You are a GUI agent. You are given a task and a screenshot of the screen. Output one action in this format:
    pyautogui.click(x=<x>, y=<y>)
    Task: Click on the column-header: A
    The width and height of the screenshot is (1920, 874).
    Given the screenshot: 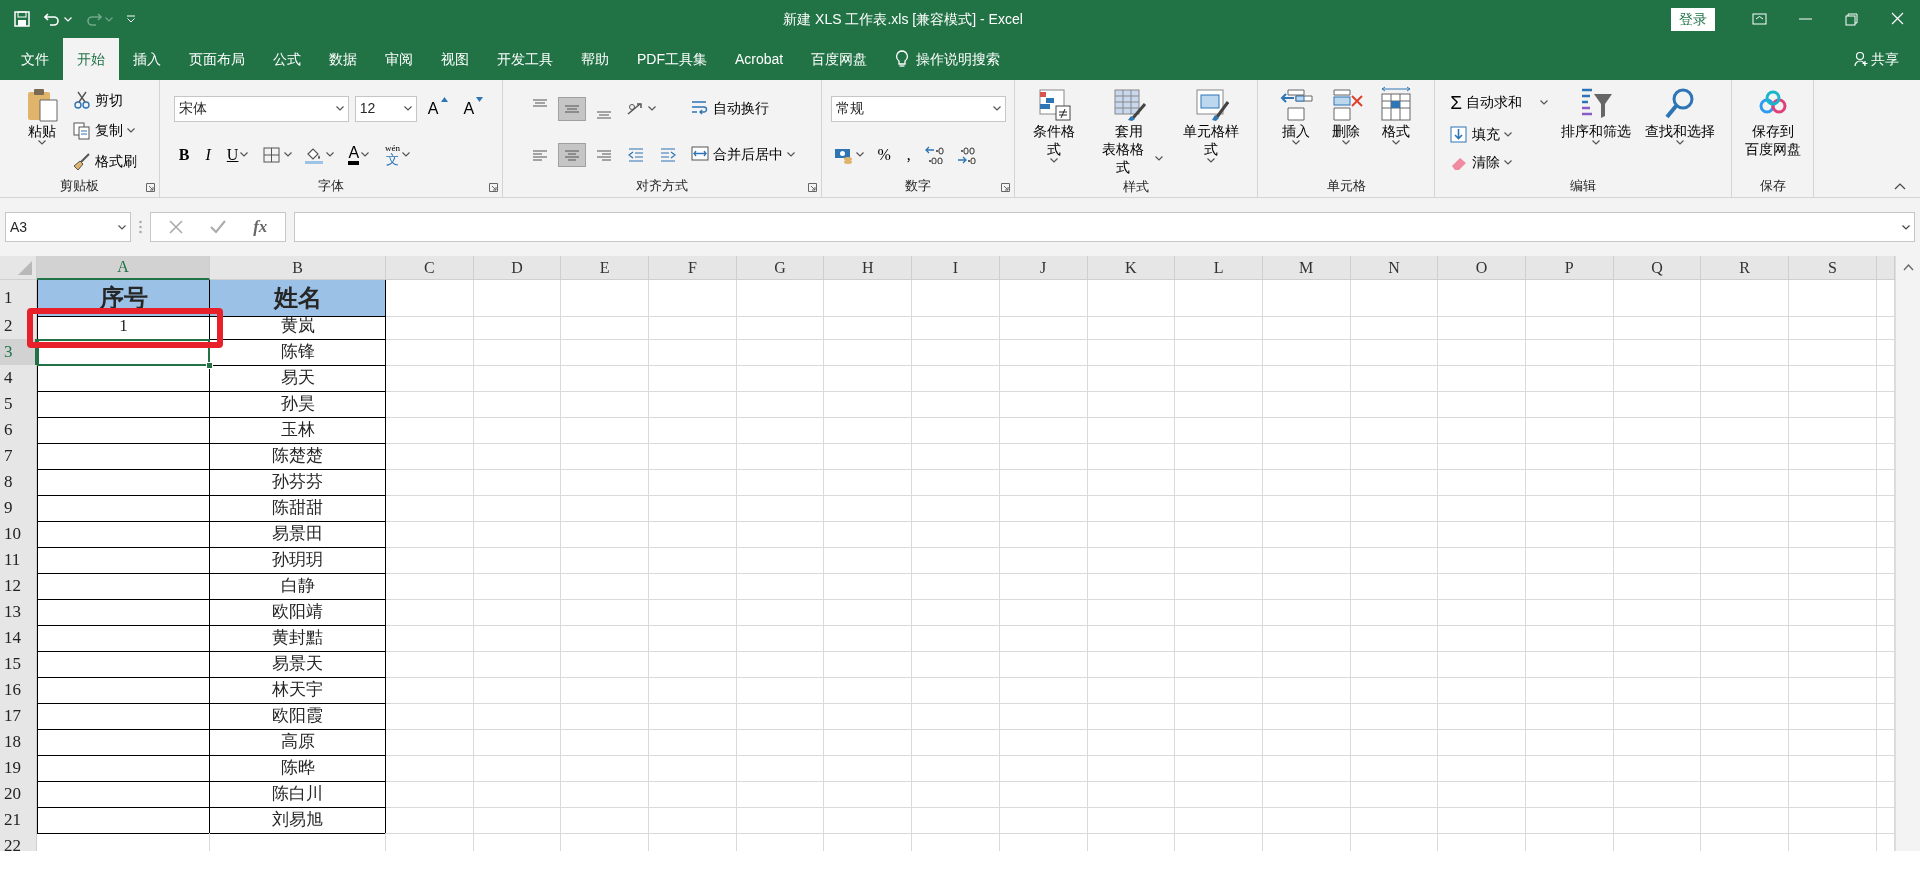 What is the action you would take?
    pyautogui.click(x=123, y=268)
    